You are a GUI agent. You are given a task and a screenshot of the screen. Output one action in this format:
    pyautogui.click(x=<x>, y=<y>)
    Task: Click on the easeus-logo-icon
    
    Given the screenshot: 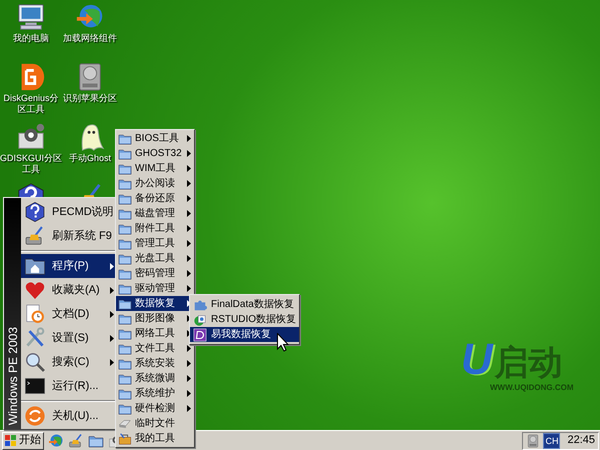 What is the action you would take?
    pyautogui.click(x=200, y=335)
    